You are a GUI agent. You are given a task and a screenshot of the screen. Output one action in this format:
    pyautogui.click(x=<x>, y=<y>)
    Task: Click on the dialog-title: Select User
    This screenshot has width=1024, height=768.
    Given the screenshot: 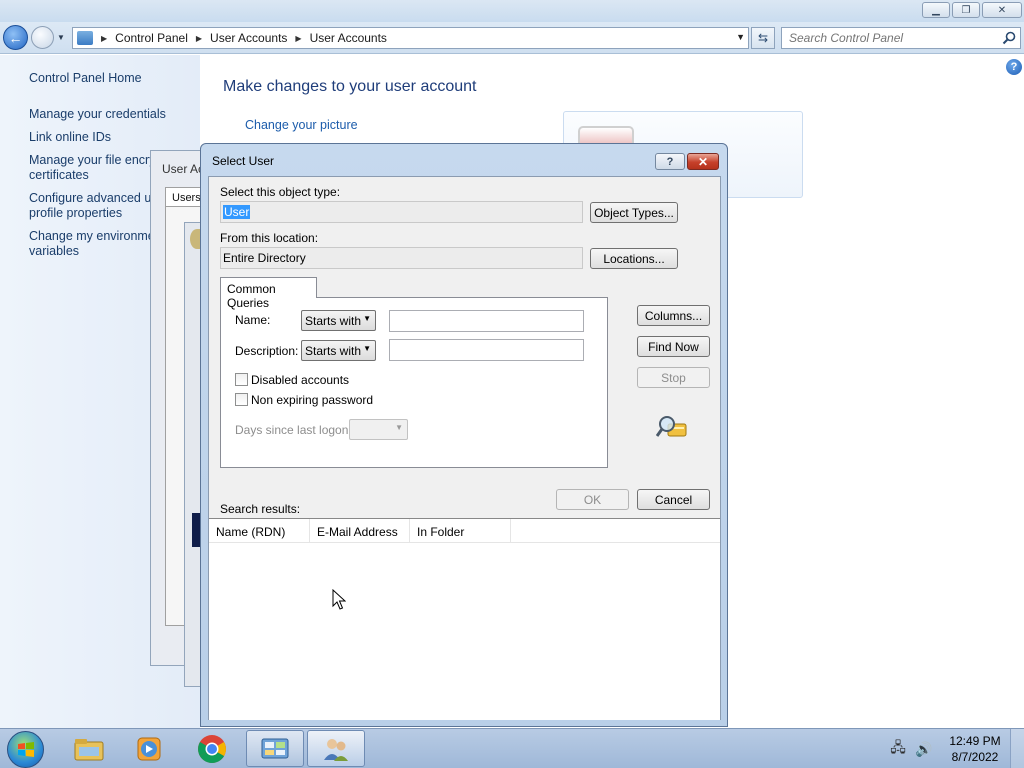 What is the action you would take?
    pyautogui.click(x=243, y=161)
    